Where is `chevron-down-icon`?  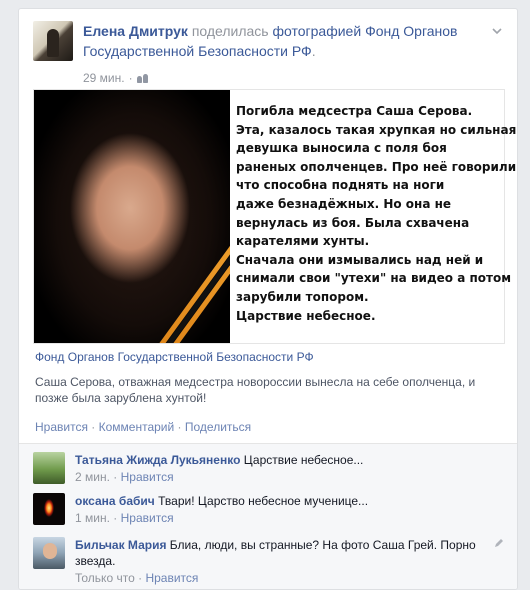
chevron-down-icon is located at coordinates (497, 31).